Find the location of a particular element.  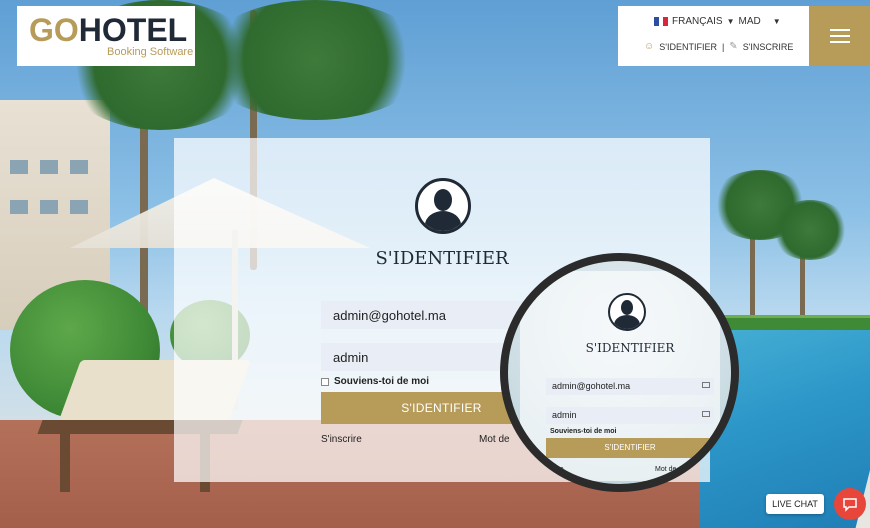

magnified-remember-label: Souviens-toi de moi is located at coordinates (583, 431).